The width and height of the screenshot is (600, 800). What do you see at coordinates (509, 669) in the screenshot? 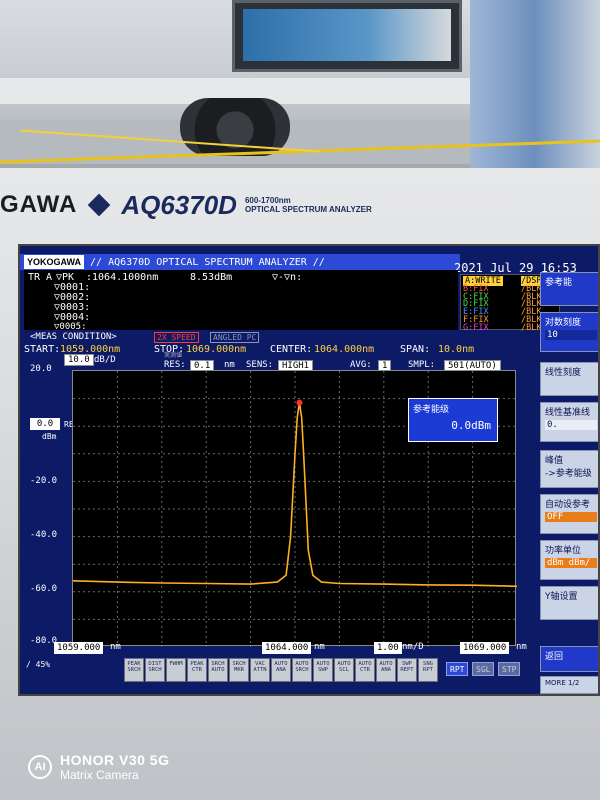
I see `stop-button: STP` at bounding box center [509, 669].